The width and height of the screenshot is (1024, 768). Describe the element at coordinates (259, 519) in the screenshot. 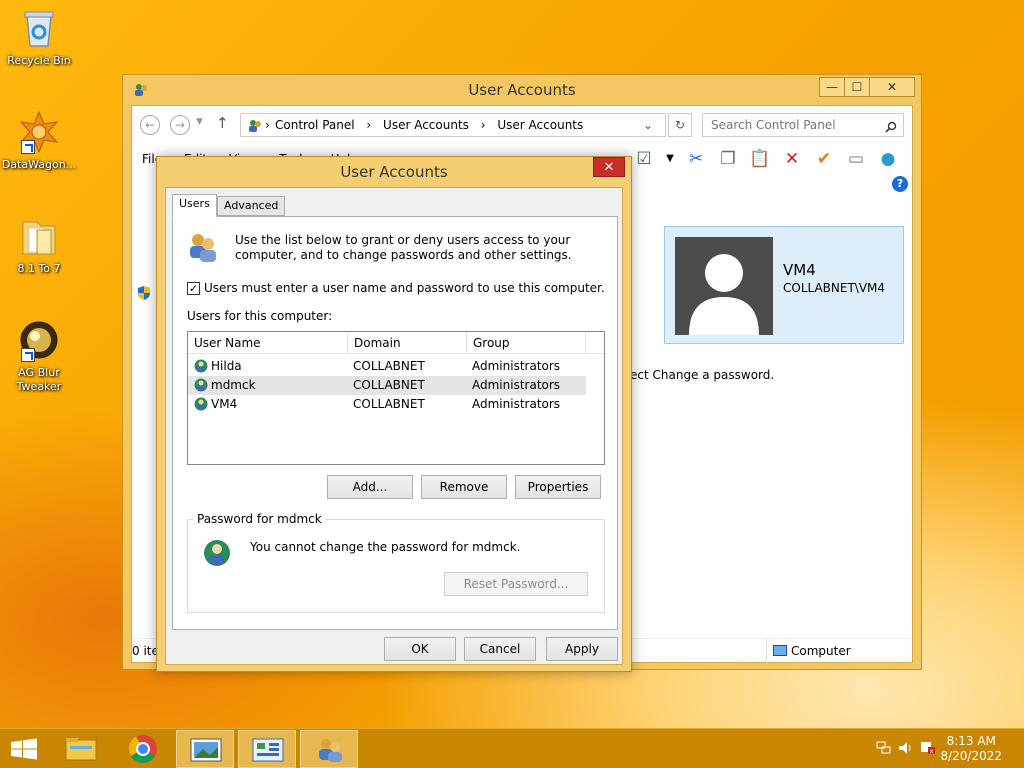

I see `password-group-label: Password for mdmck` at that location.